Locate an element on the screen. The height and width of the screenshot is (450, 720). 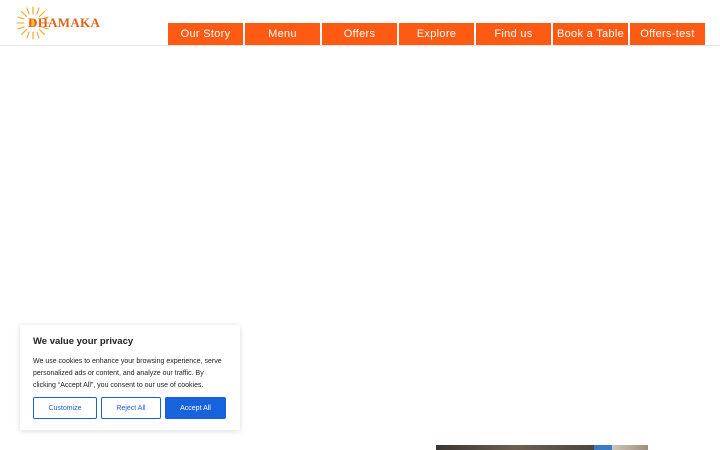
brand-name: DHAMAKA is located at coordinates (64, 22).